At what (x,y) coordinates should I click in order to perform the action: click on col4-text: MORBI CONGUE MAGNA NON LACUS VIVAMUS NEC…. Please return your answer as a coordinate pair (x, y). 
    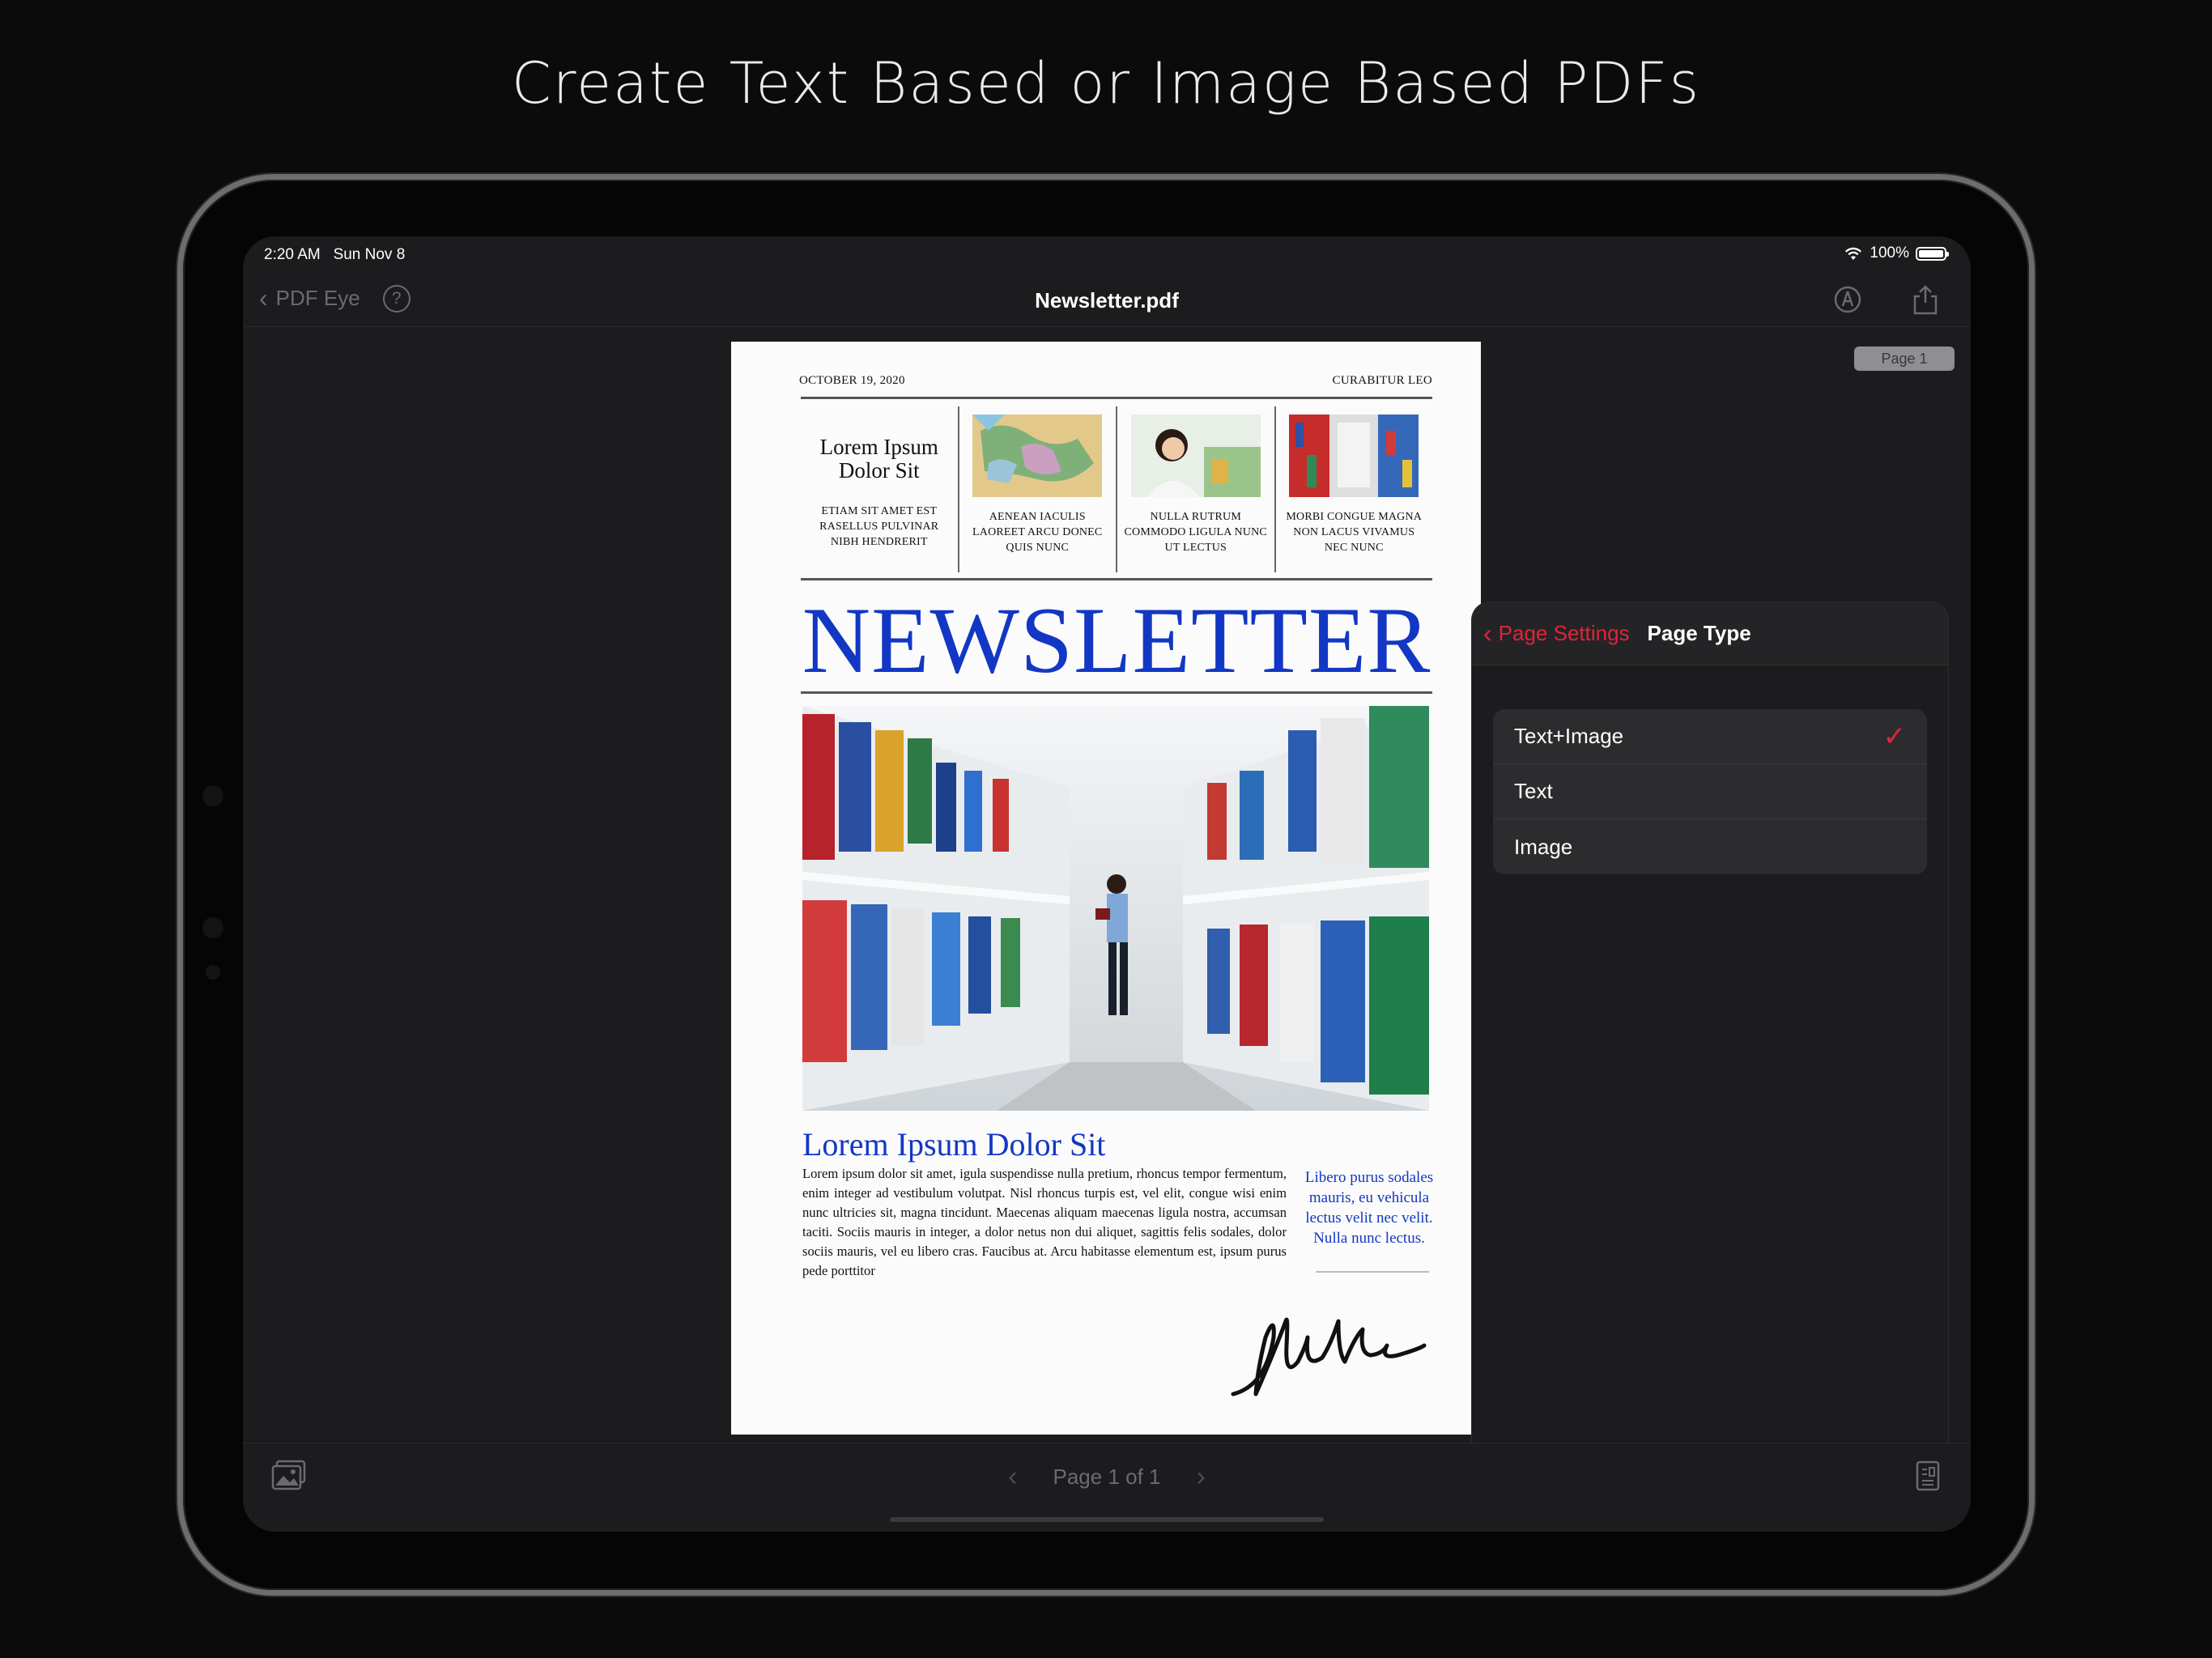
    Looking at the image, I should click on (1355, 532).